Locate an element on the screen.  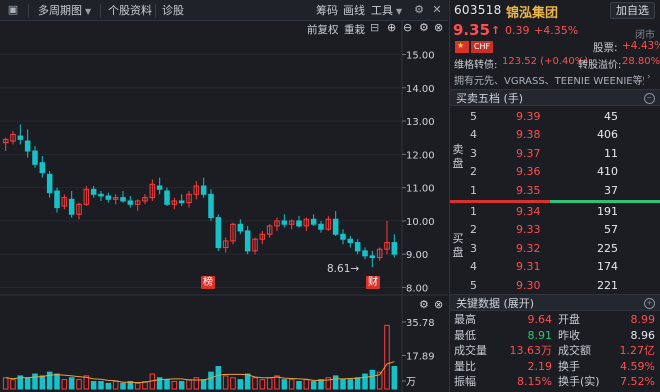
bid-row: 3 9.32 225 is located at coordinates (563, 249).